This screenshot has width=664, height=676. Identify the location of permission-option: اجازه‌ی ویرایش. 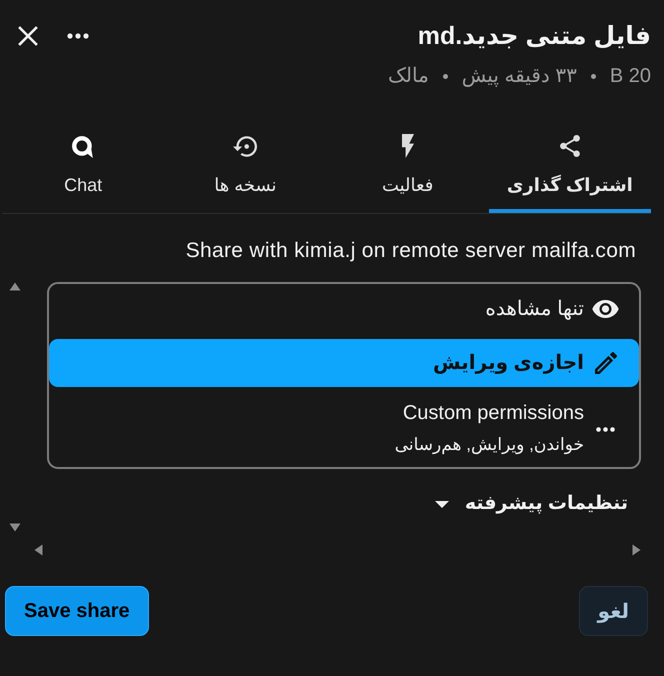
(344, 363).